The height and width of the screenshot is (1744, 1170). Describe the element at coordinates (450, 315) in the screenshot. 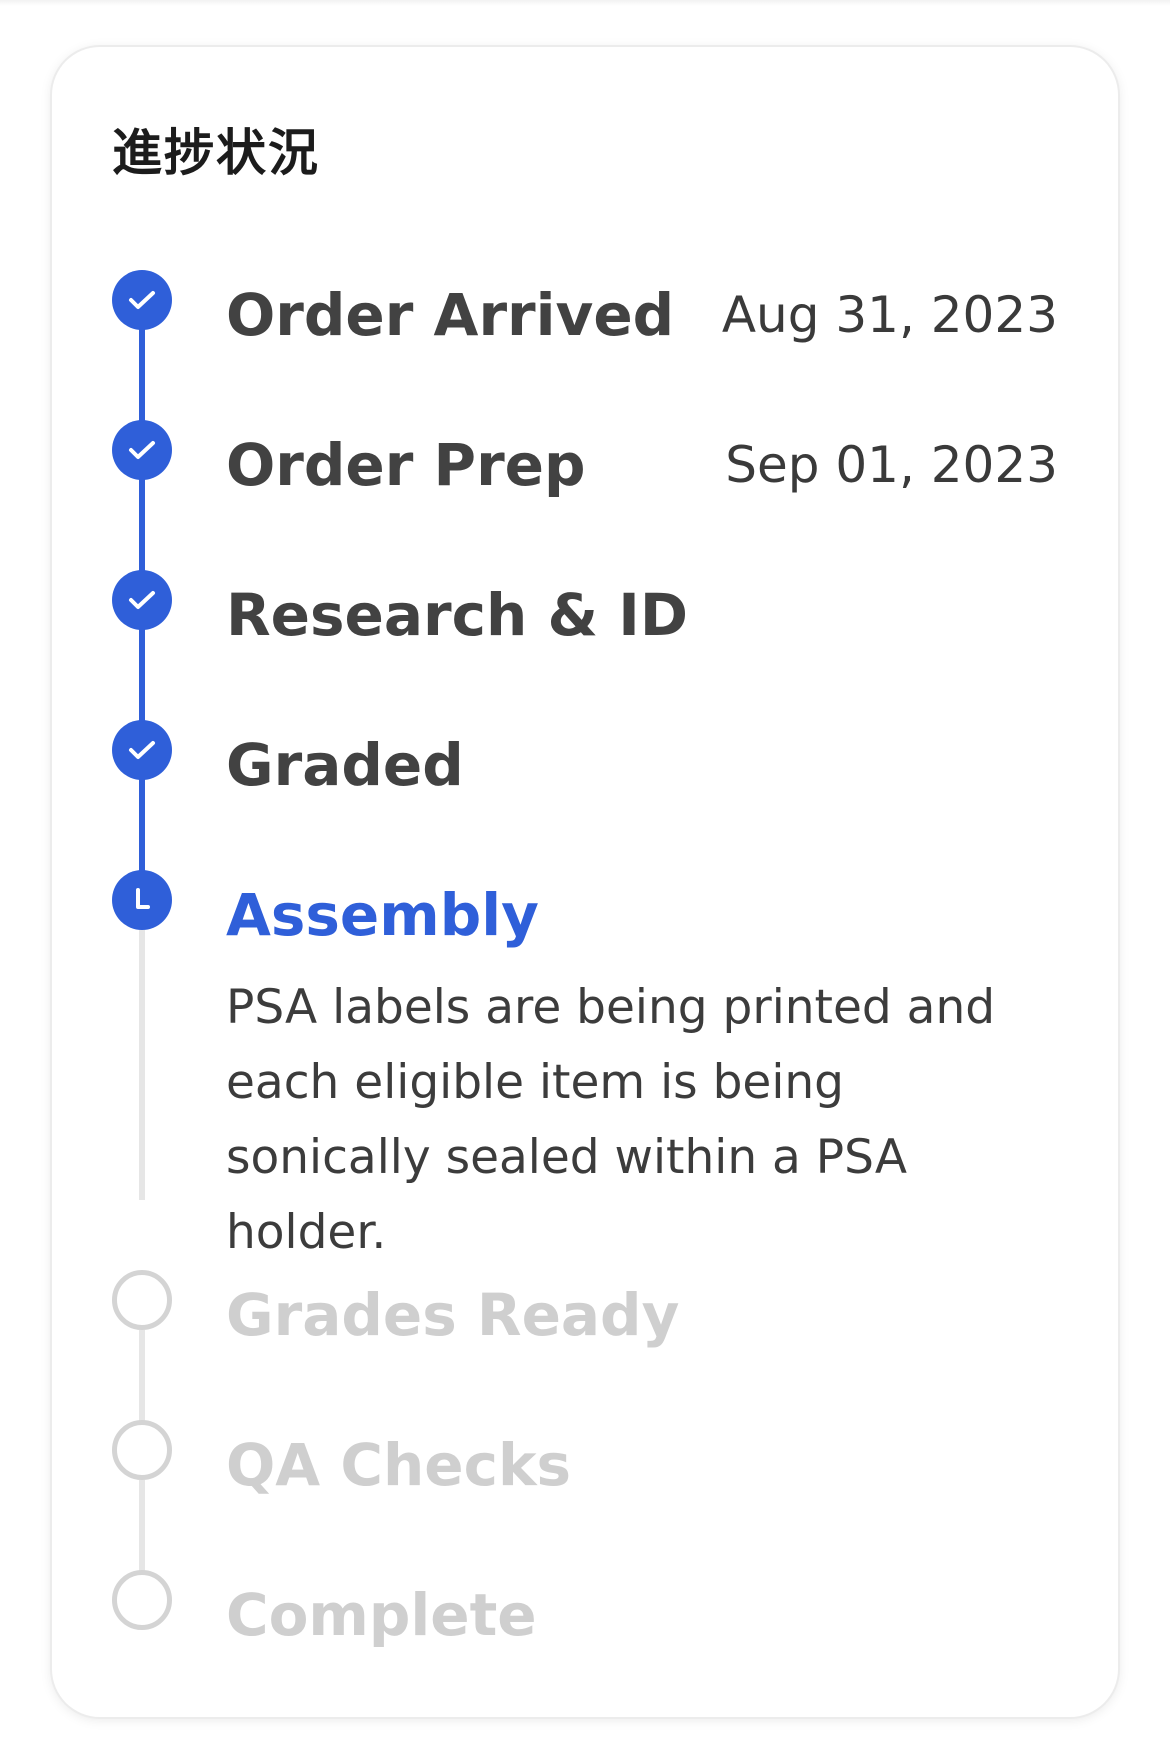

I see `step-label-order-arrived: Order Arrived` at that location.